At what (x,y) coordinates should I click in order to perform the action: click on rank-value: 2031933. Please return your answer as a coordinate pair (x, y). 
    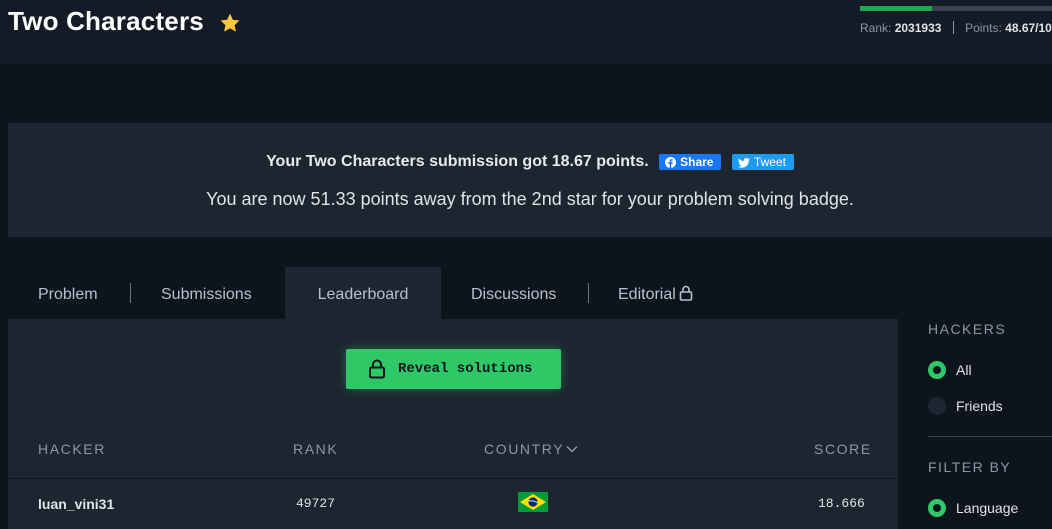
    Looking at the image, I should click on (918, 28).